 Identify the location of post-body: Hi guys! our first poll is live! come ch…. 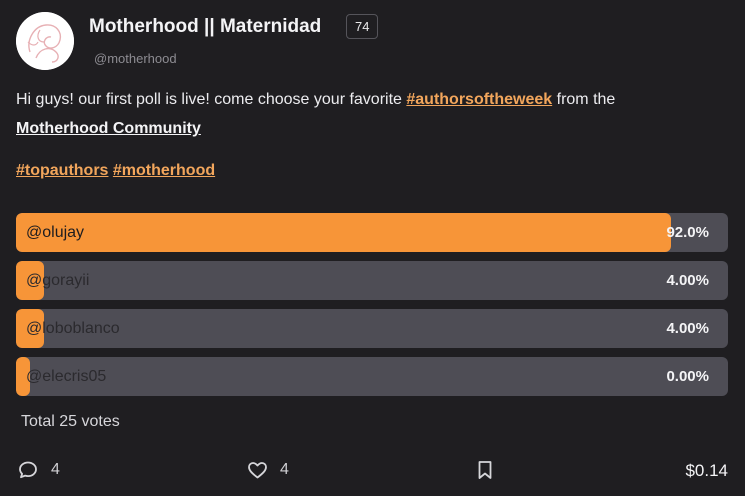
(371, 114).